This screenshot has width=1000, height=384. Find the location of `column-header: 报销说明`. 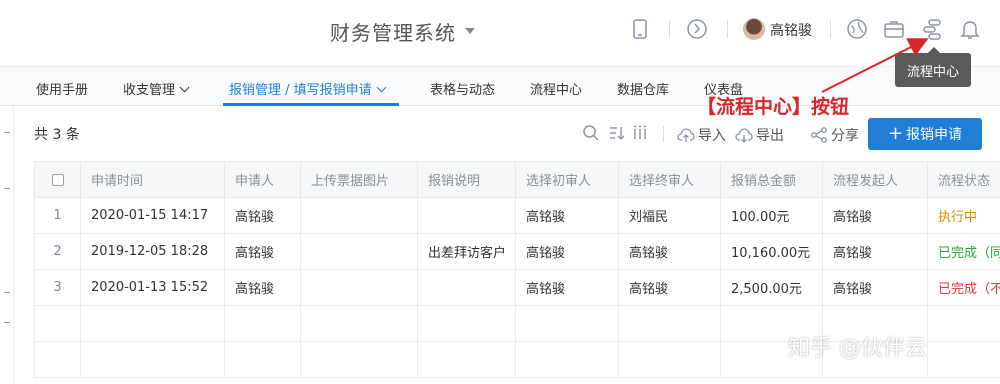

column-header: 报销说明 is located at coordinates (466, 179).